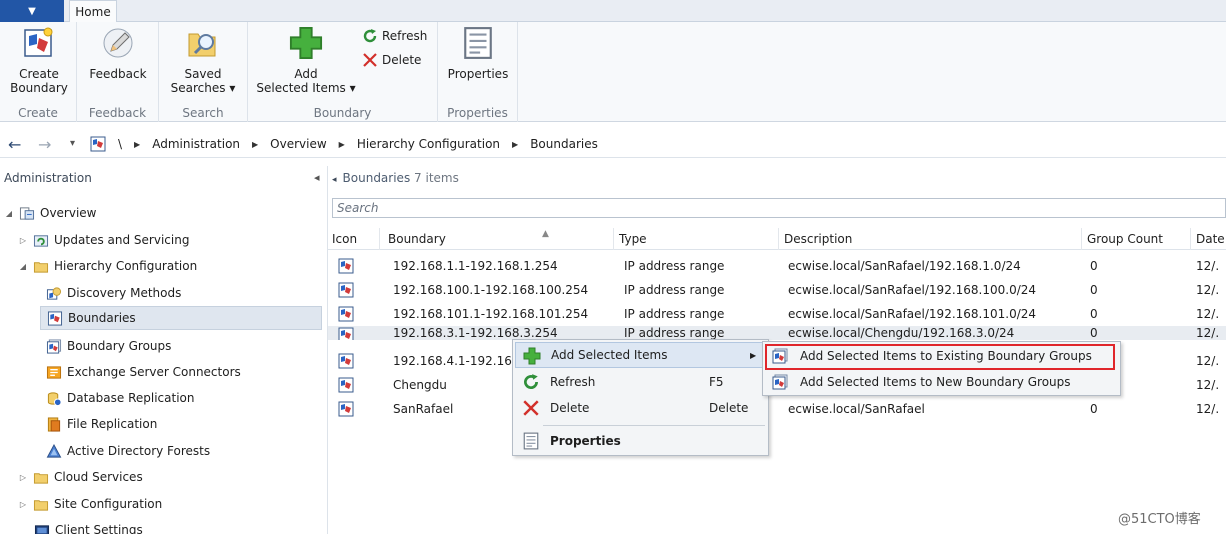 The width and height of the screenshot is (1226, 534). What do you see at coordinates (499, 239) in the screenshot?
I see `column-header-boundary: ▲ Boundary` at bounding box center [499, 239].